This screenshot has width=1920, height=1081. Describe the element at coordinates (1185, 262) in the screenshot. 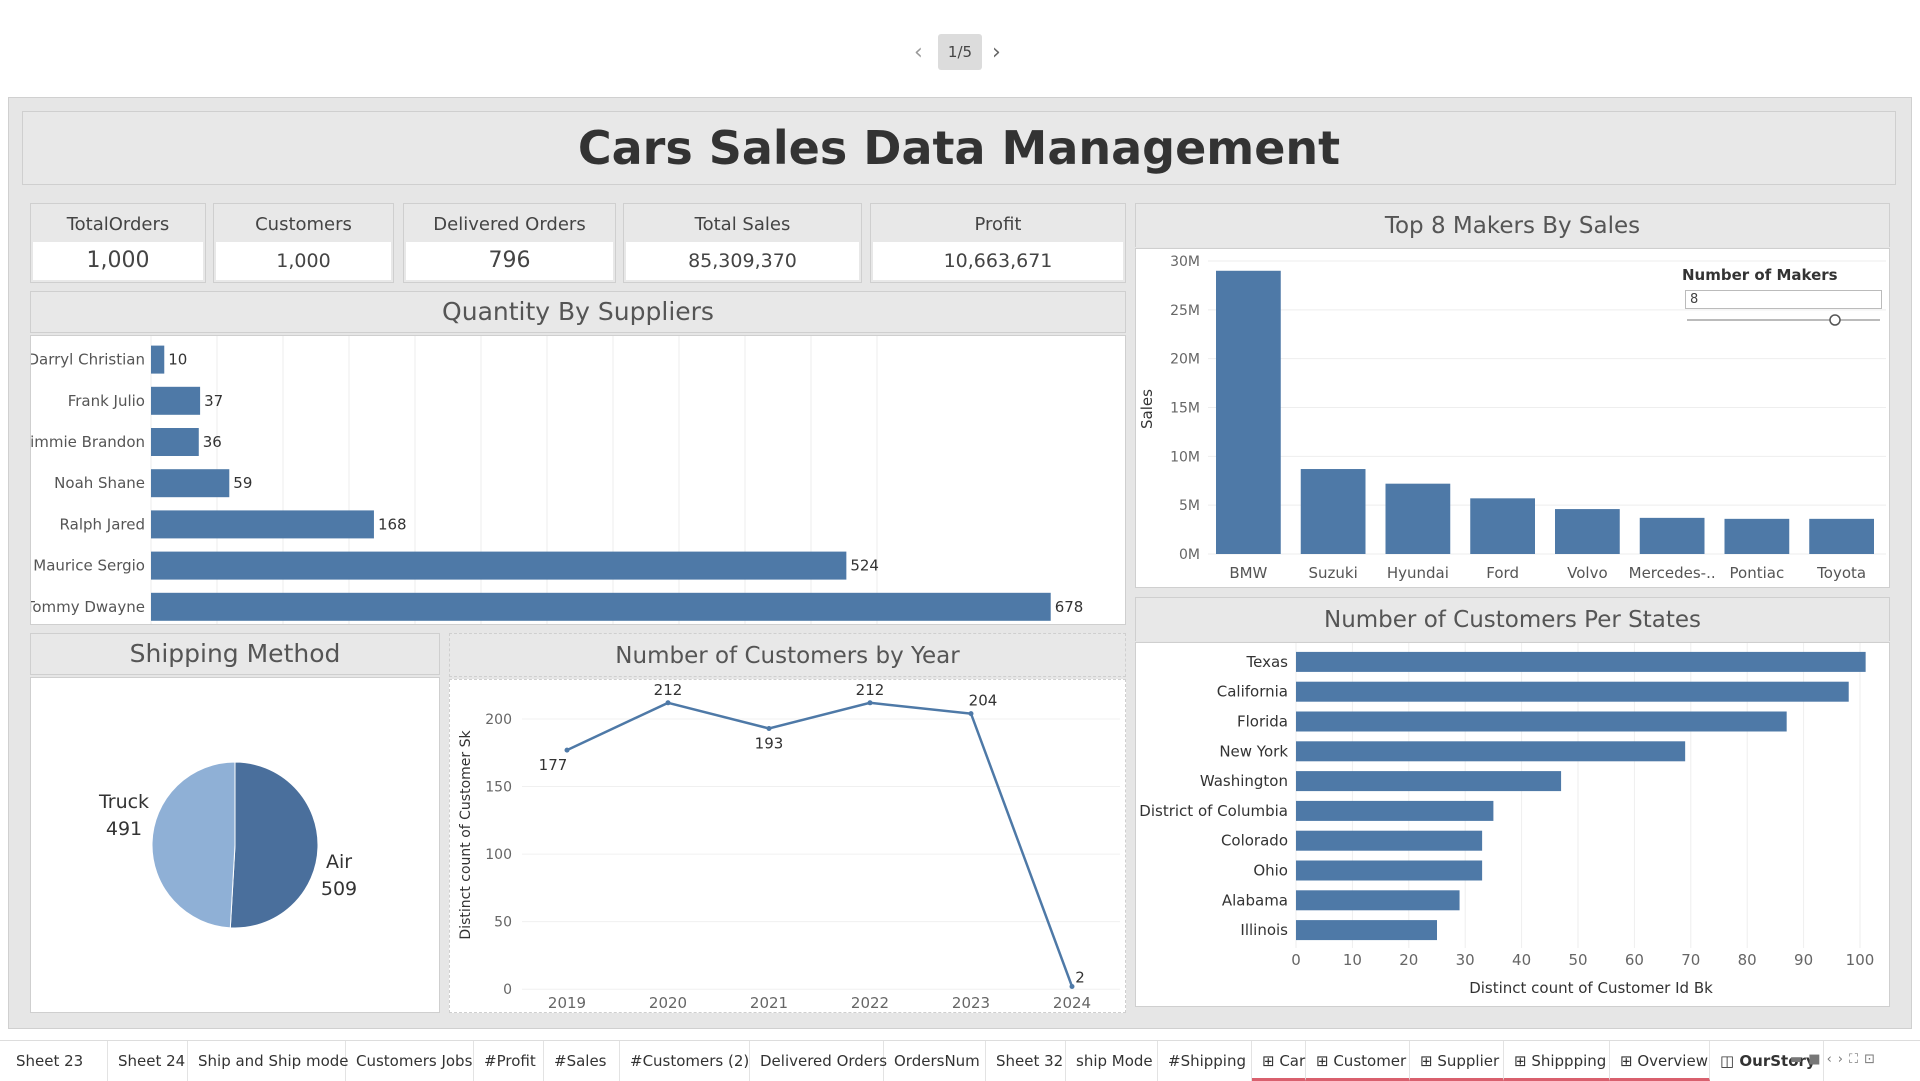

I see `y-tick-label: 30M` at that location.